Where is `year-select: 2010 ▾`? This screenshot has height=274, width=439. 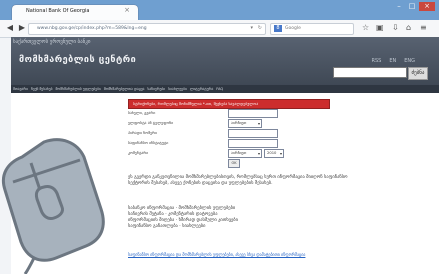 year-select: 2010 ▾ is located at coordinates (274, 153).